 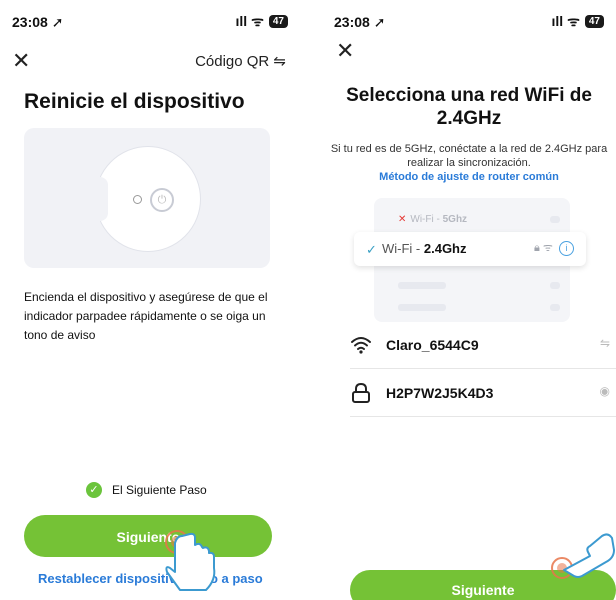 I want to click on device-disc: ⏻, so click(x=147, y=199).